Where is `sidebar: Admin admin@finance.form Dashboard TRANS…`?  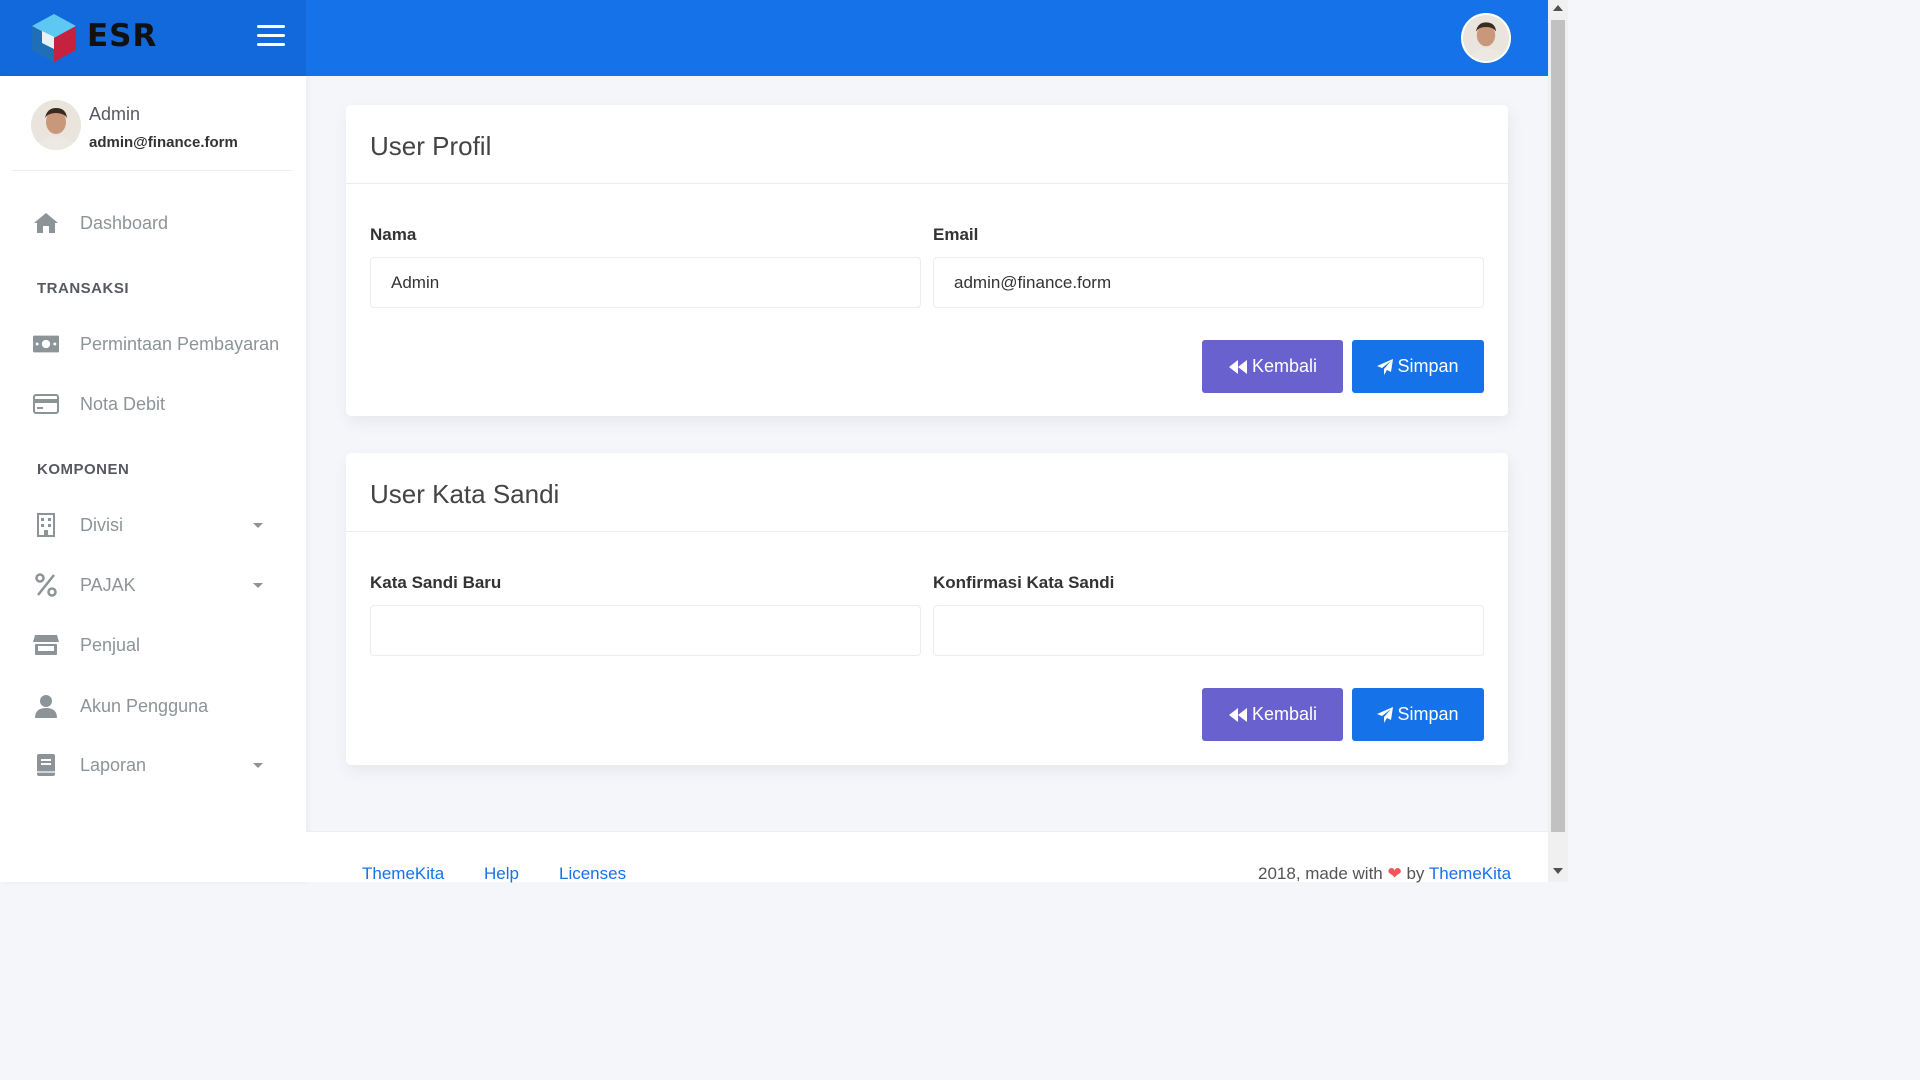
sidebar: Admin admin@finance.form Dashboard TRANS… is located at coordinates (153, 479).